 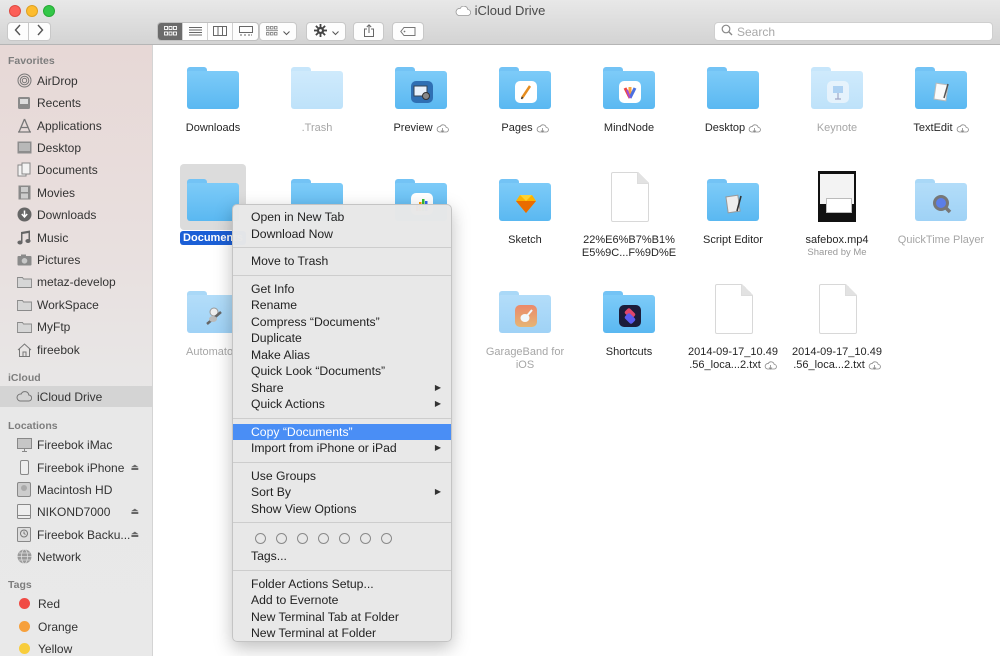 I want to click on file-item-text-file-2: 2014-09-17_10.49.56_loca...2.txt, so click(x=837, y=325).